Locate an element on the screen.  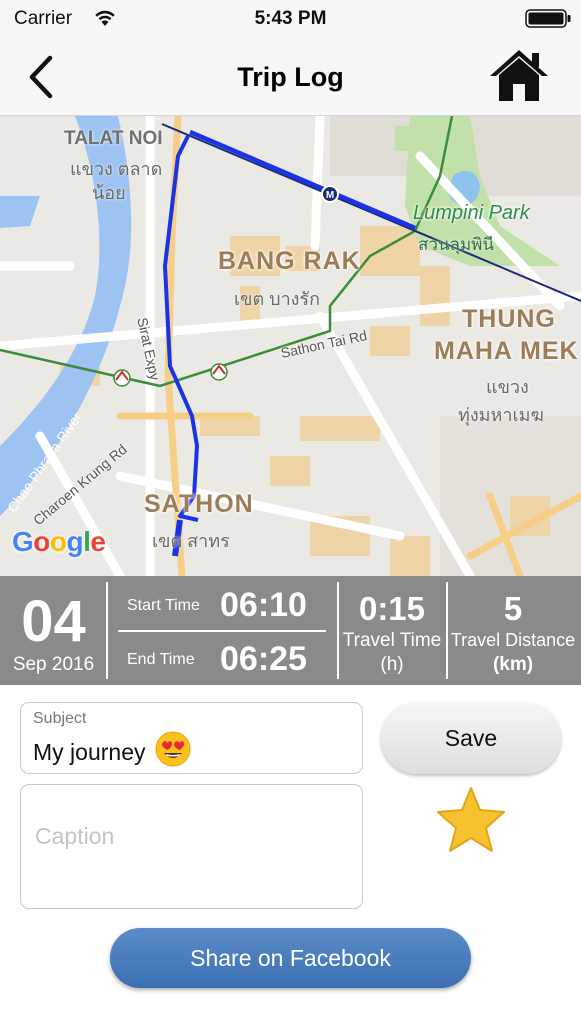
google-logo: Google is located at coordinates (59, 541).